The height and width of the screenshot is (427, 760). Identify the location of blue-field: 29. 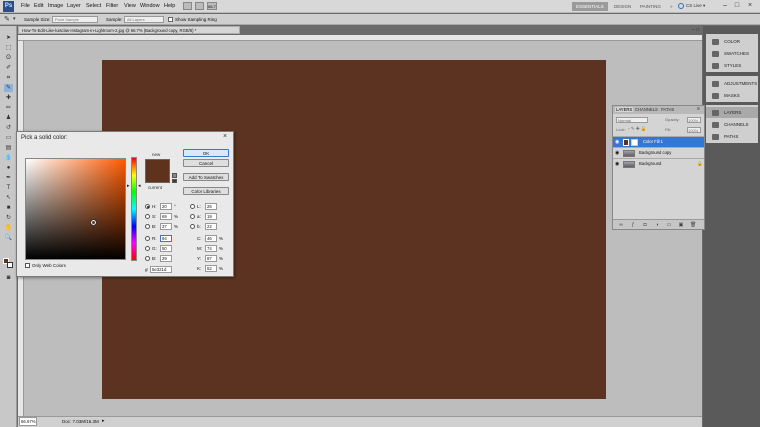
(166, 258).